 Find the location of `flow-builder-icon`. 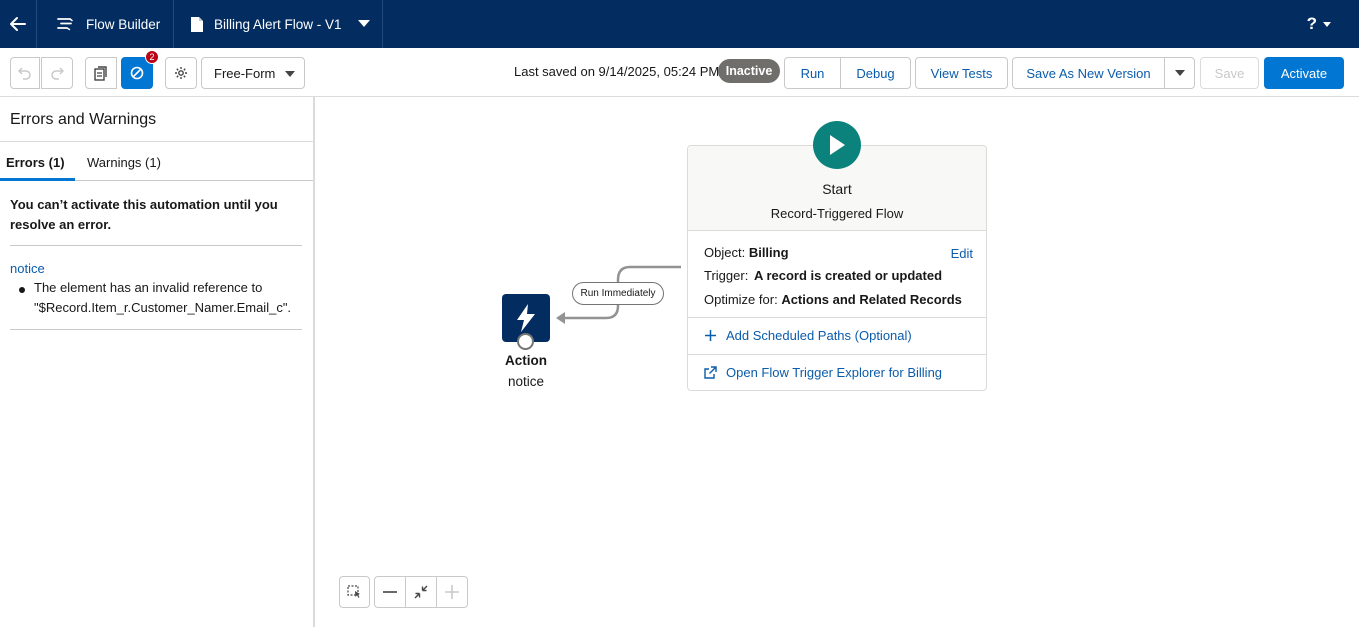

flow-builder-icon is located at coordinates (65, 24).